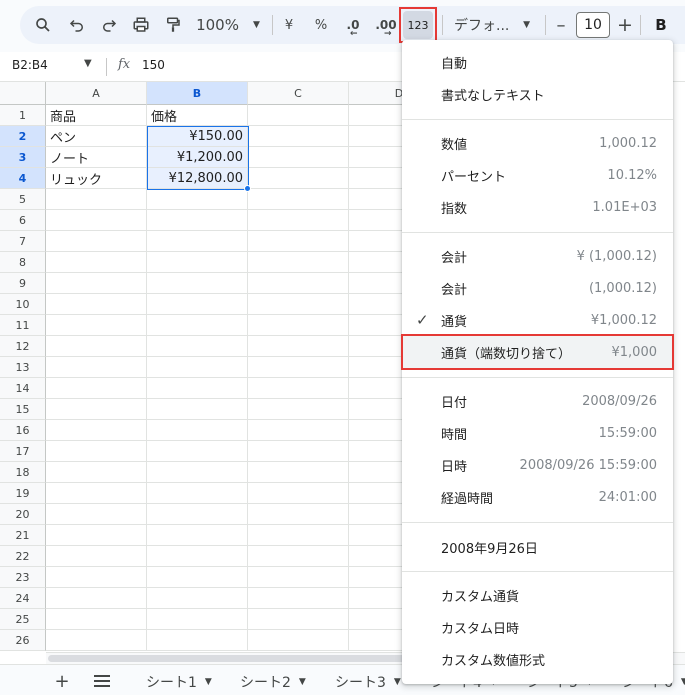 The width and height of the screenshot is (685, 695). Describe the element at coordinates (537, 288) in the screenshot. I see `menu-item-2-1: 会計 (1,000.12)` at that location.